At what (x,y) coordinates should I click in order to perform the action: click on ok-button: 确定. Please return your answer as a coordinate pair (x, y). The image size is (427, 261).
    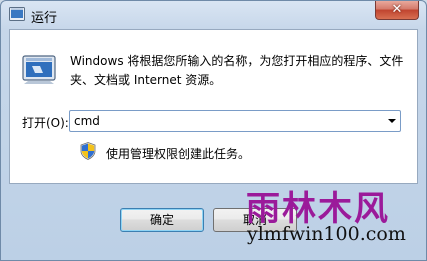
    Looking at the image, I should click on (162, 220).